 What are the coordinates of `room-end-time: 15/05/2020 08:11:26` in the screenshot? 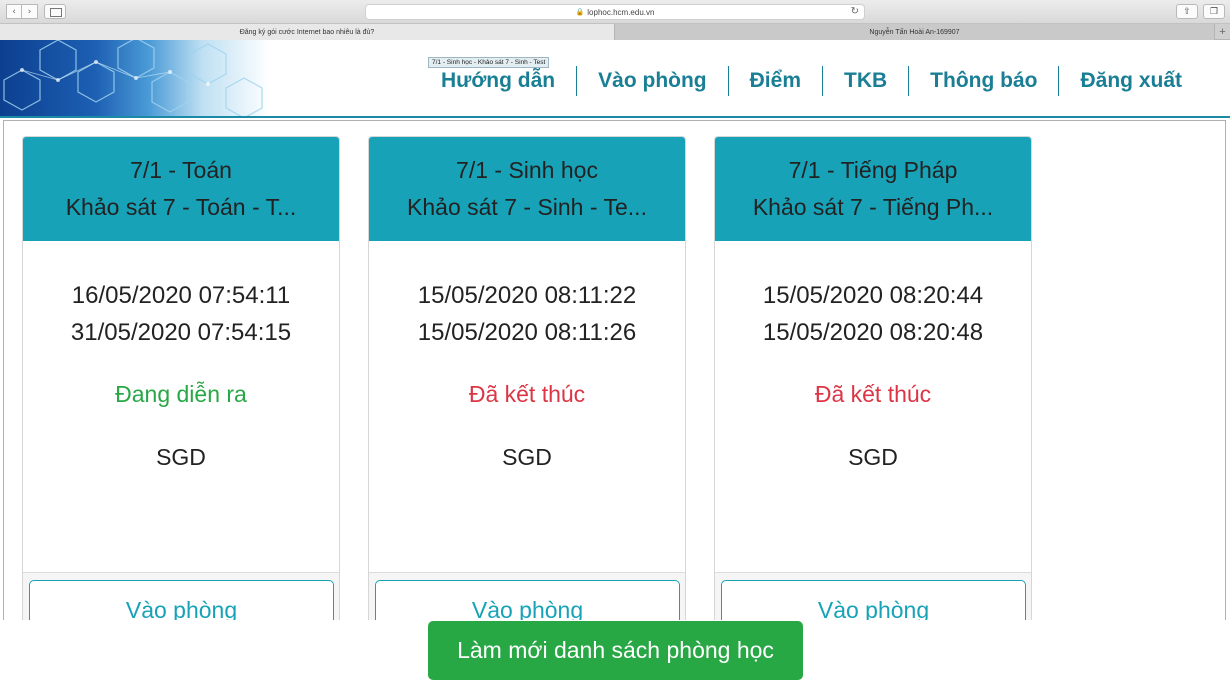 It's located at (527, 332).